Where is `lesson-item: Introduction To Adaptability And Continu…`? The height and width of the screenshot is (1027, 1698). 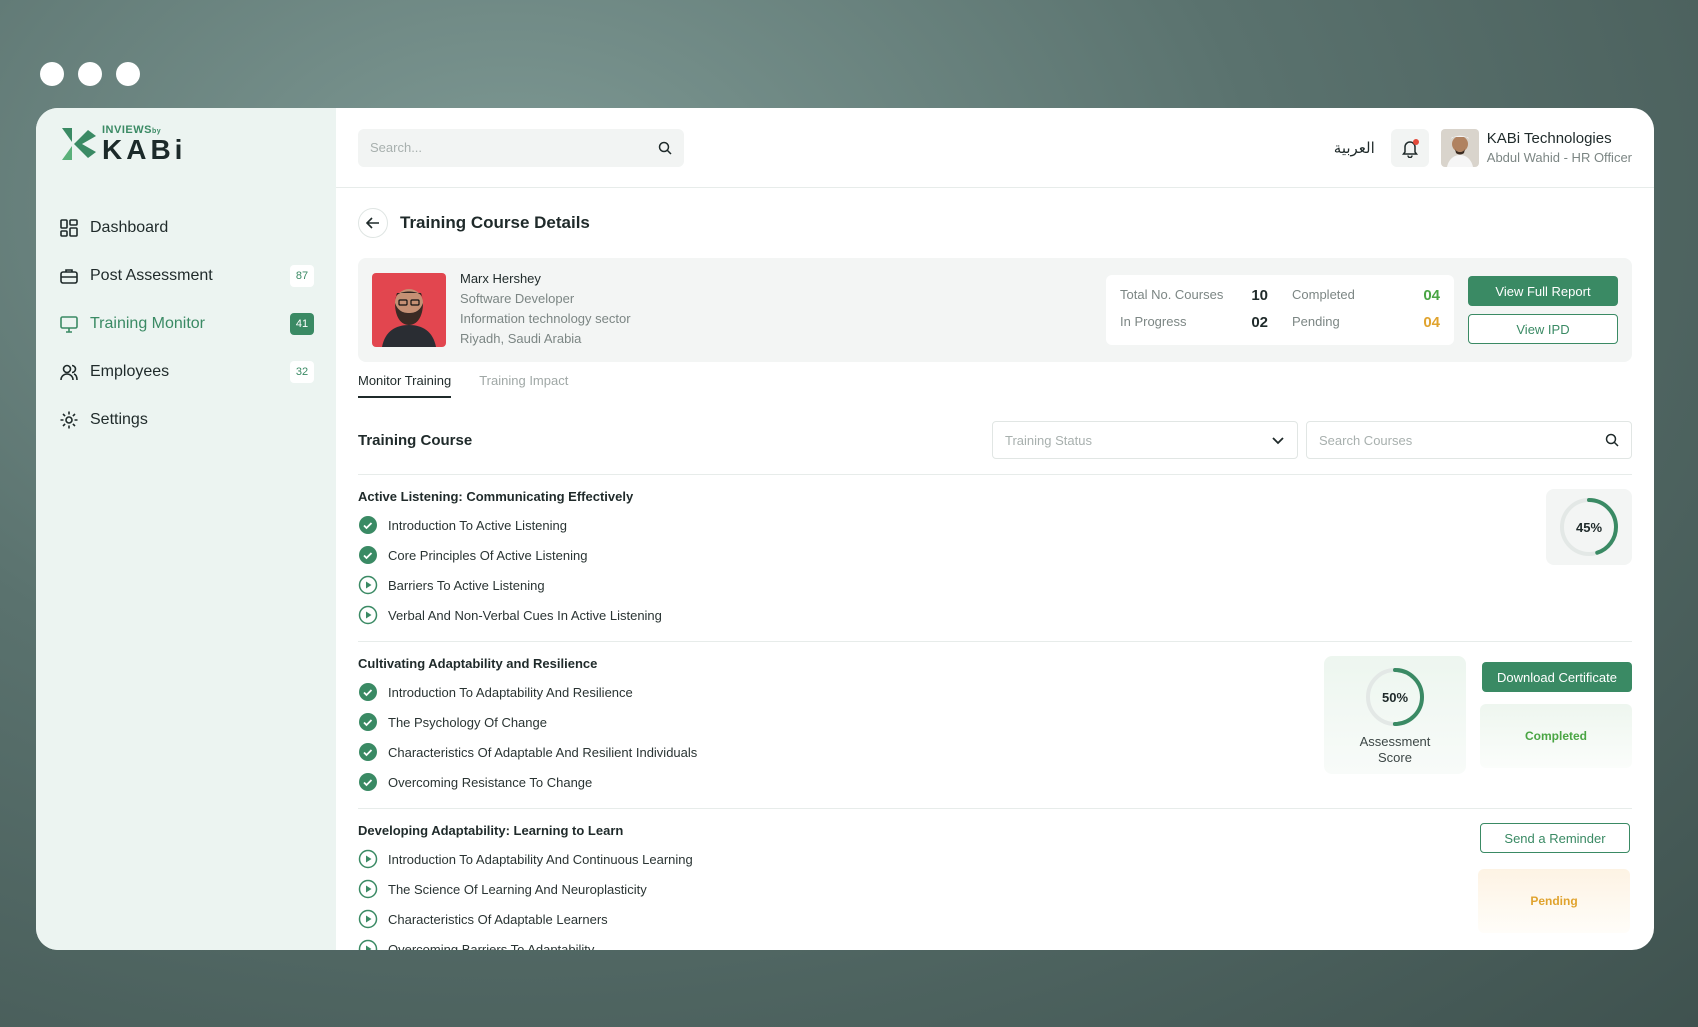
lesson-item: Introduction To Adaptability And Continu… is located at coordinates (995, 859).